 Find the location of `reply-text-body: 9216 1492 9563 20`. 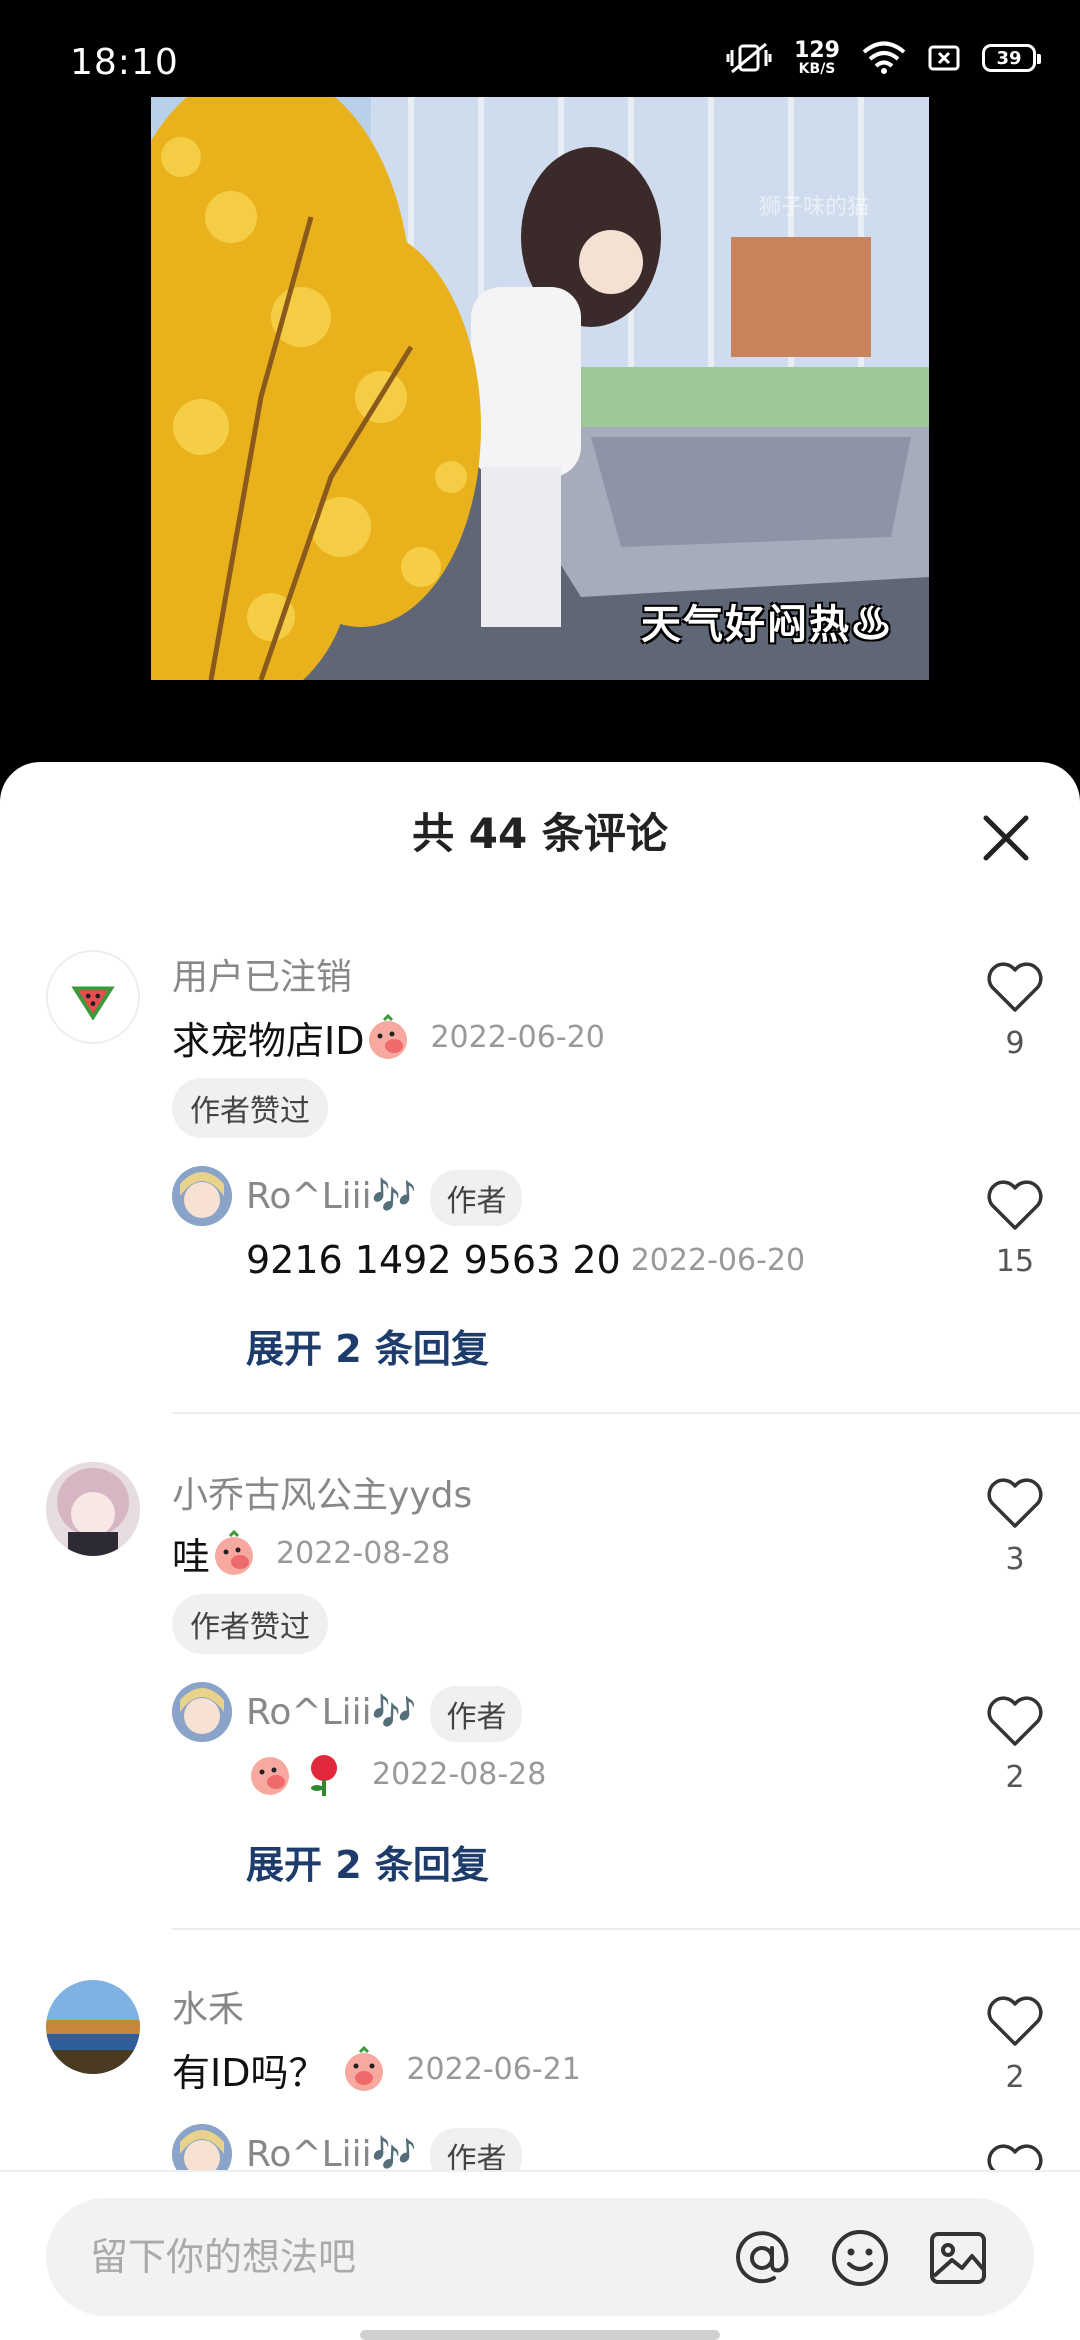

reply-text-body: 9216 1492 9563 20 is located at coordinates (433, 1260).